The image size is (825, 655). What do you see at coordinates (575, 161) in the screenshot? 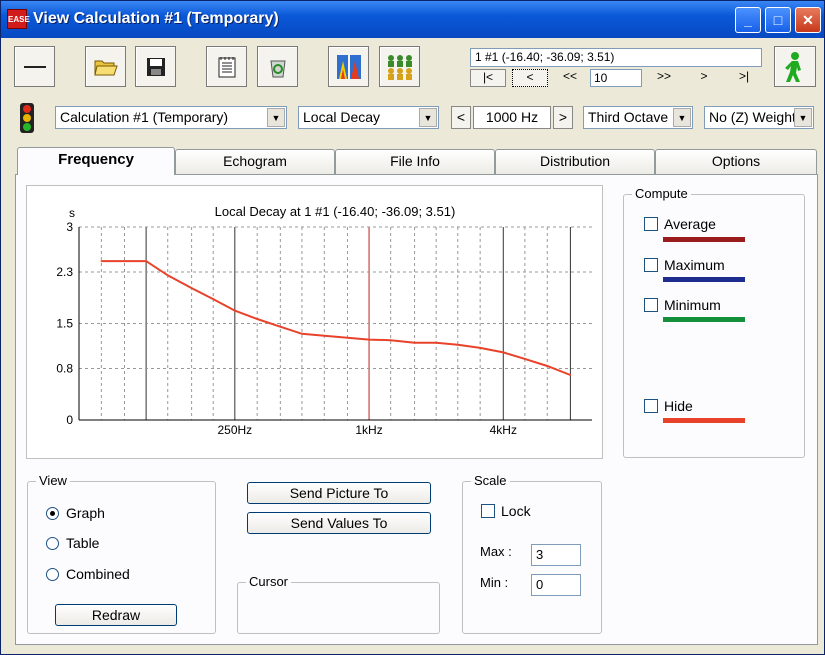
I see `tab-distribution: Distribution` at bounding box center [575, 161].